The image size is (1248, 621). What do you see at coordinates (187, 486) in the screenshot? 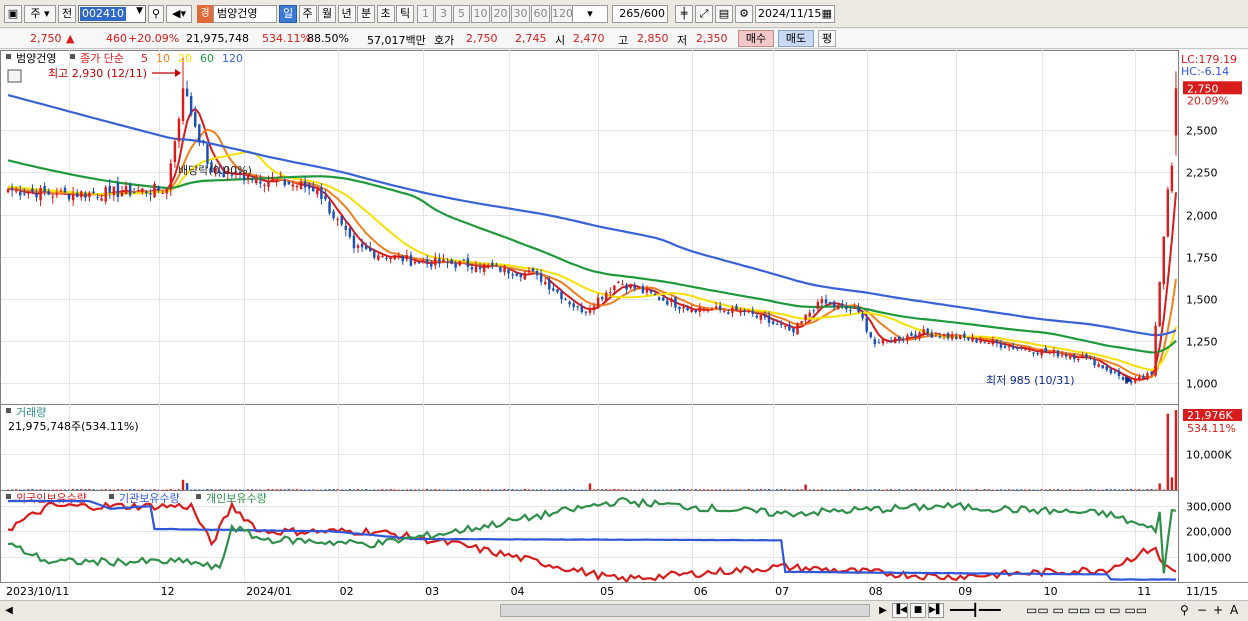
I see `volume-bar-2023/12/12` at bounding box center [187, 486].